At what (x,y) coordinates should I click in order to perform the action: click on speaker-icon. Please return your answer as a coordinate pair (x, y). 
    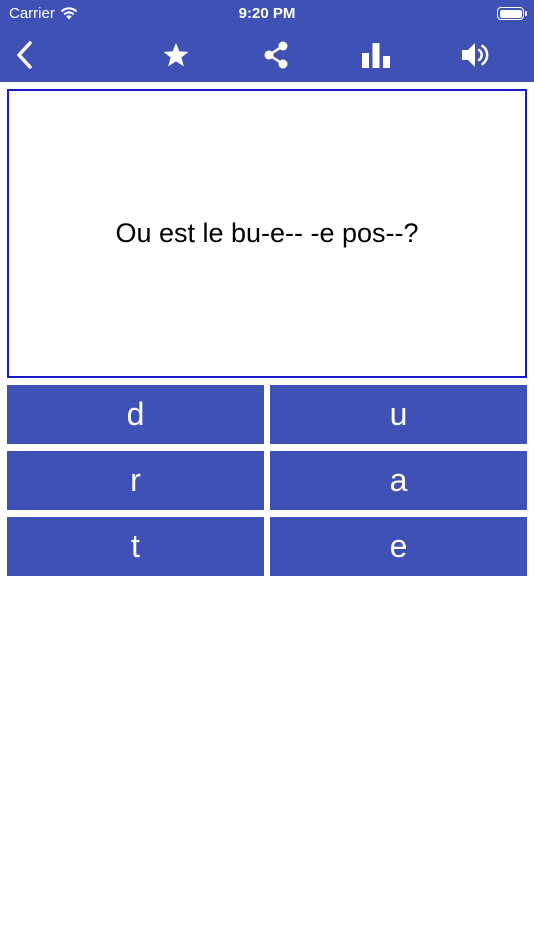
    Looking at the image, I should click on (475, 55).